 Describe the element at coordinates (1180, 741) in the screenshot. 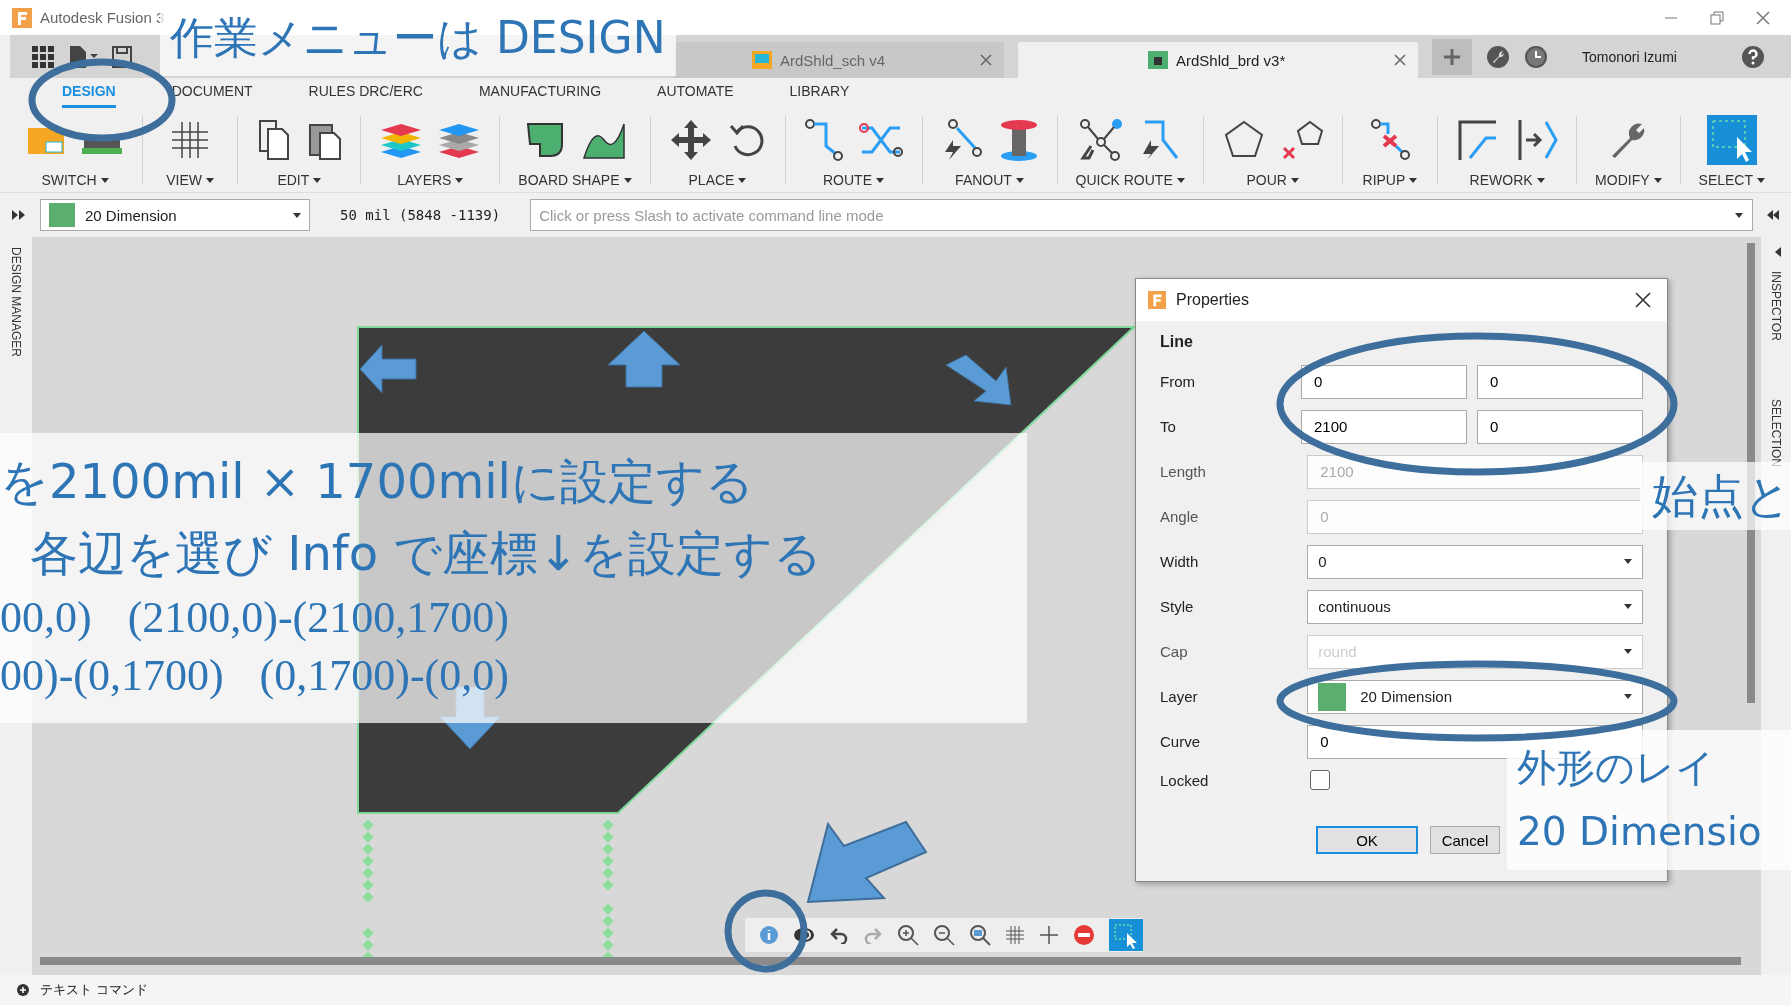

I see `field-label: Curve` at that location.